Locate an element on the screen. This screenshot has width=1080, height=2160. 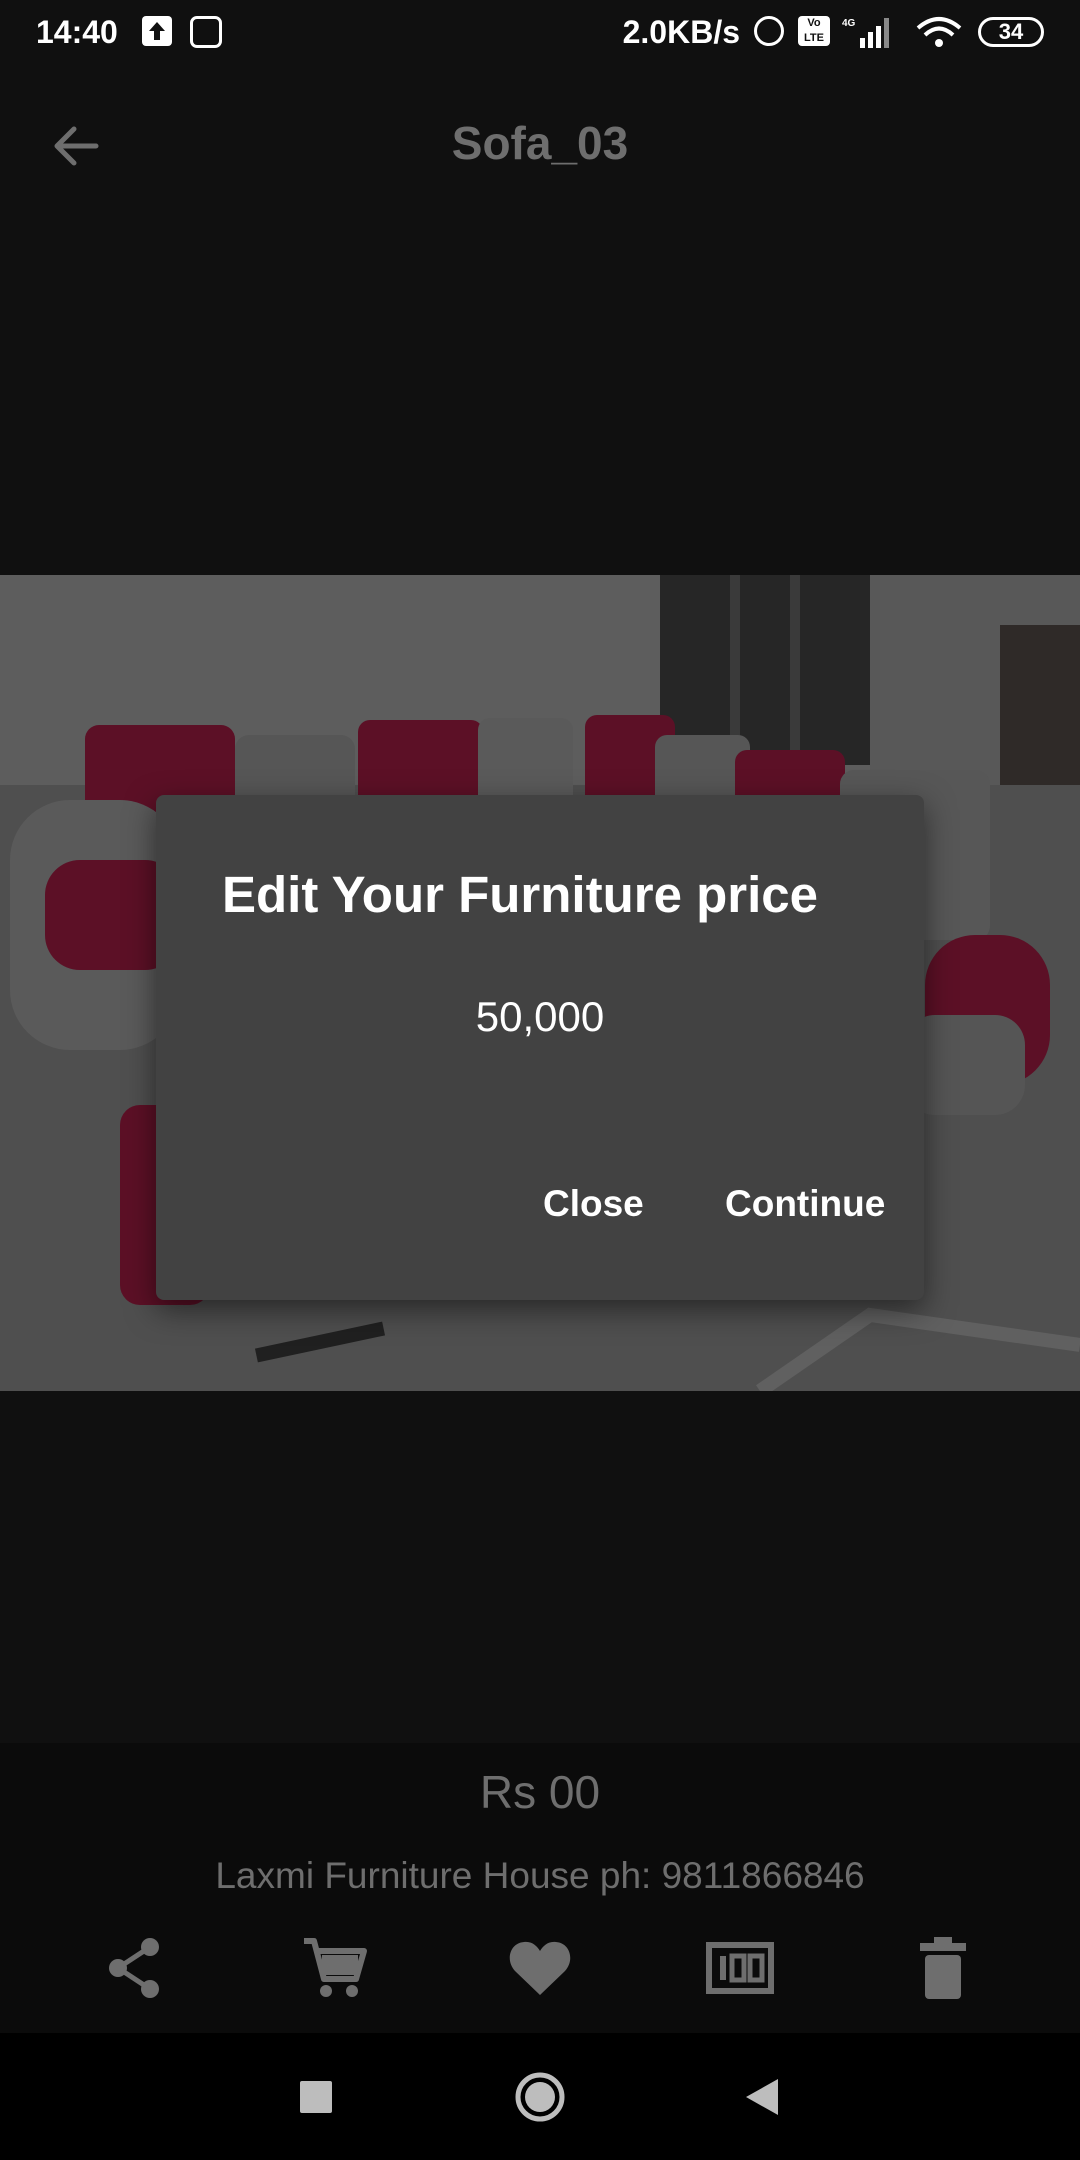
system-nav-bar is located at coordinates (540, 2096).